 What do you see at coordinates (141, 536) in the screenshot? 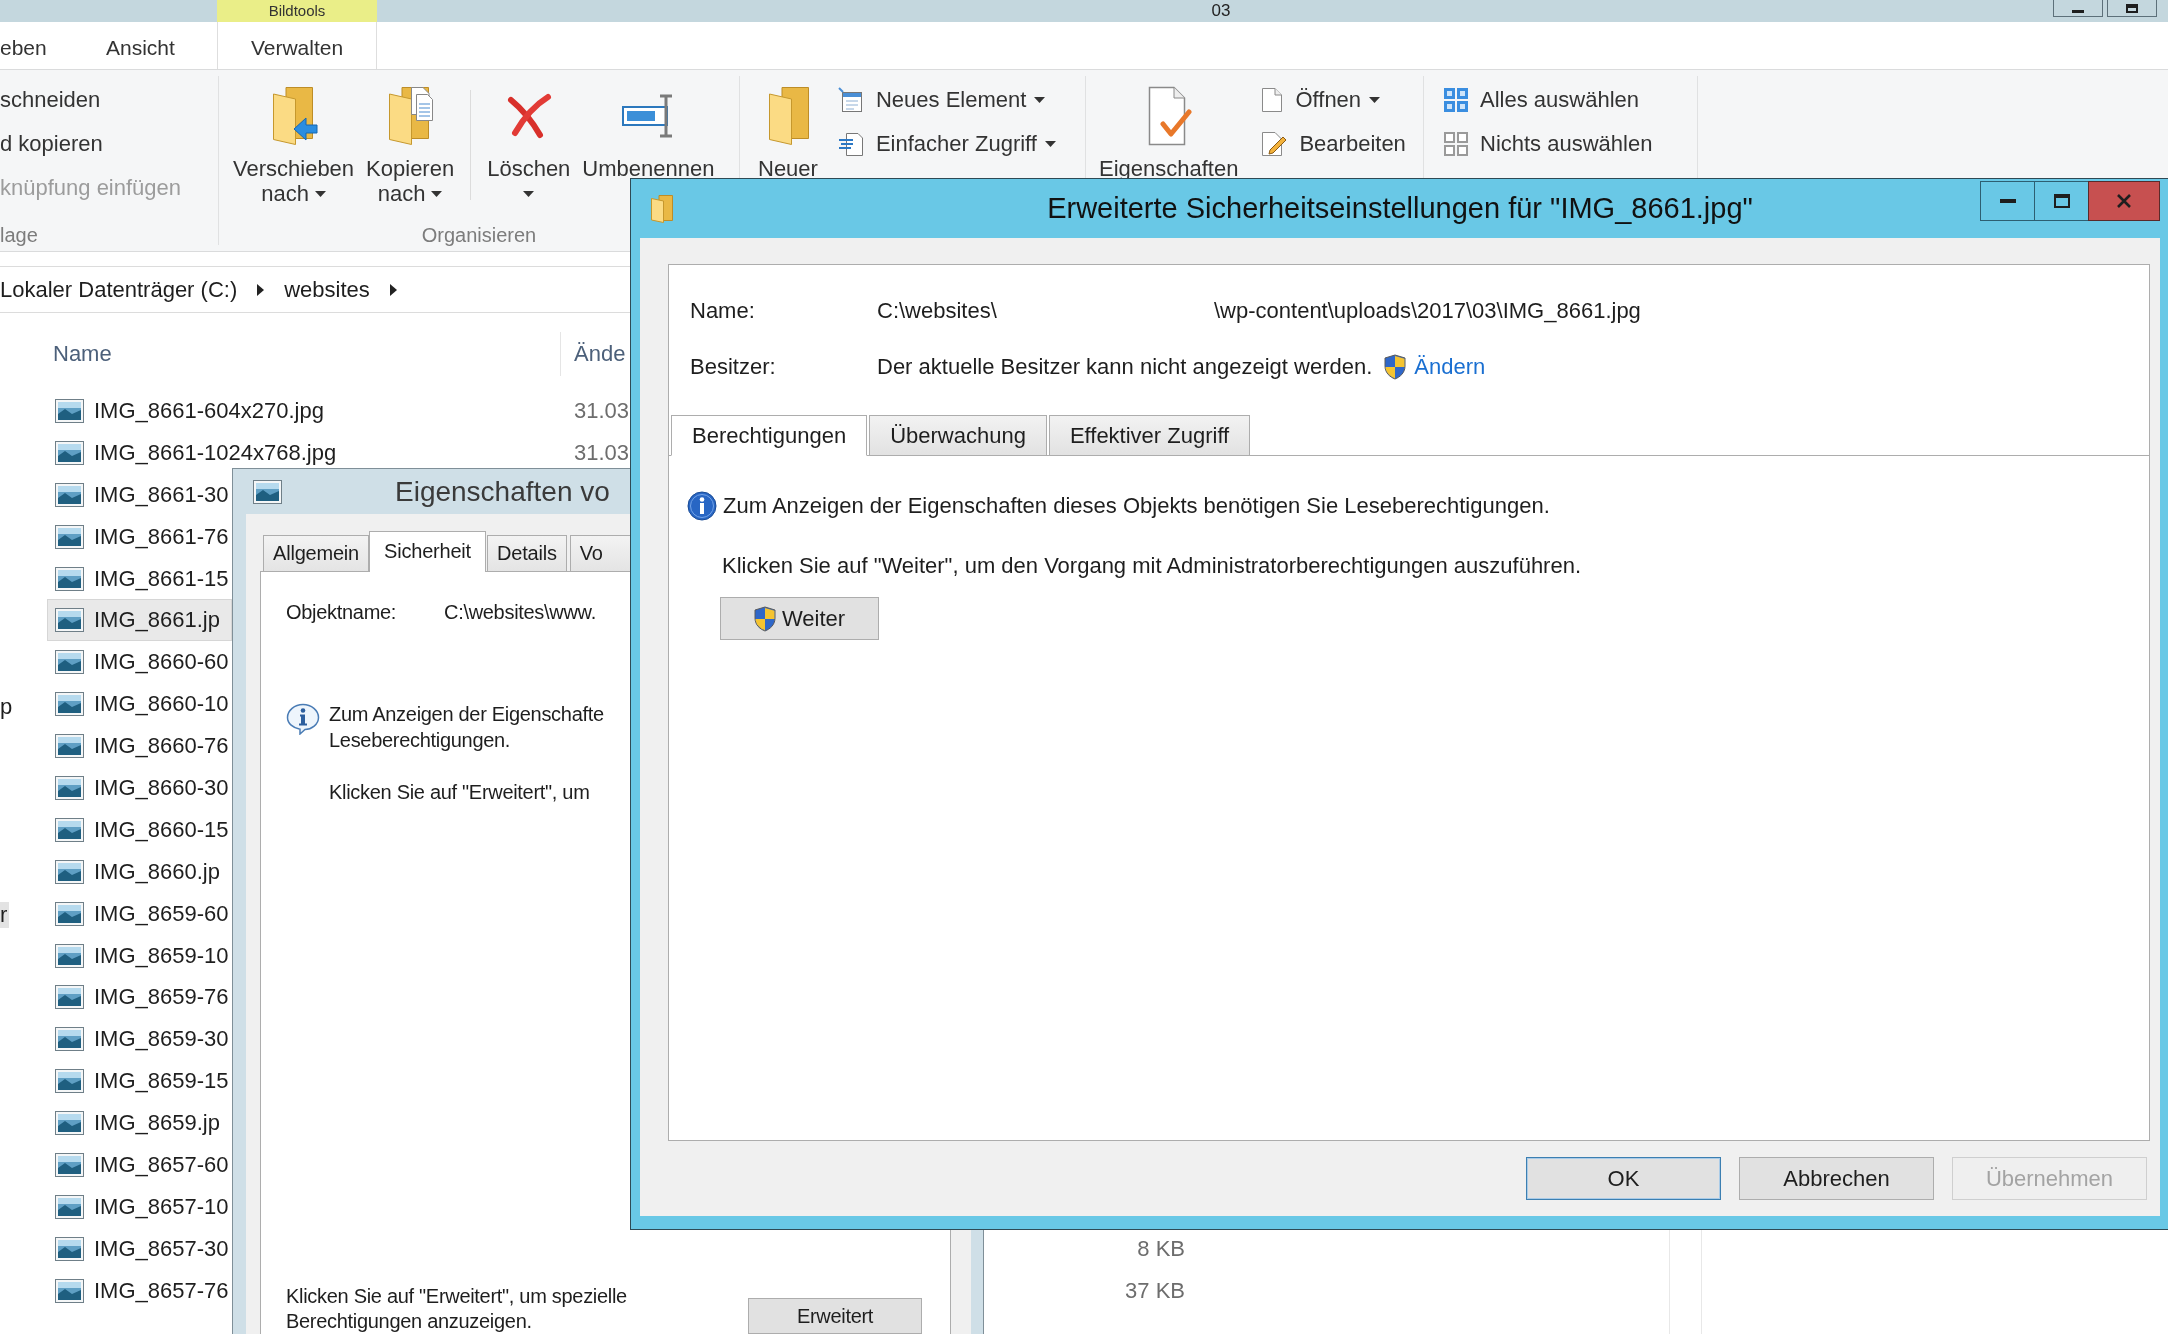
I see `file-item: IMG_8661-76` at bounding box center [141, 536].